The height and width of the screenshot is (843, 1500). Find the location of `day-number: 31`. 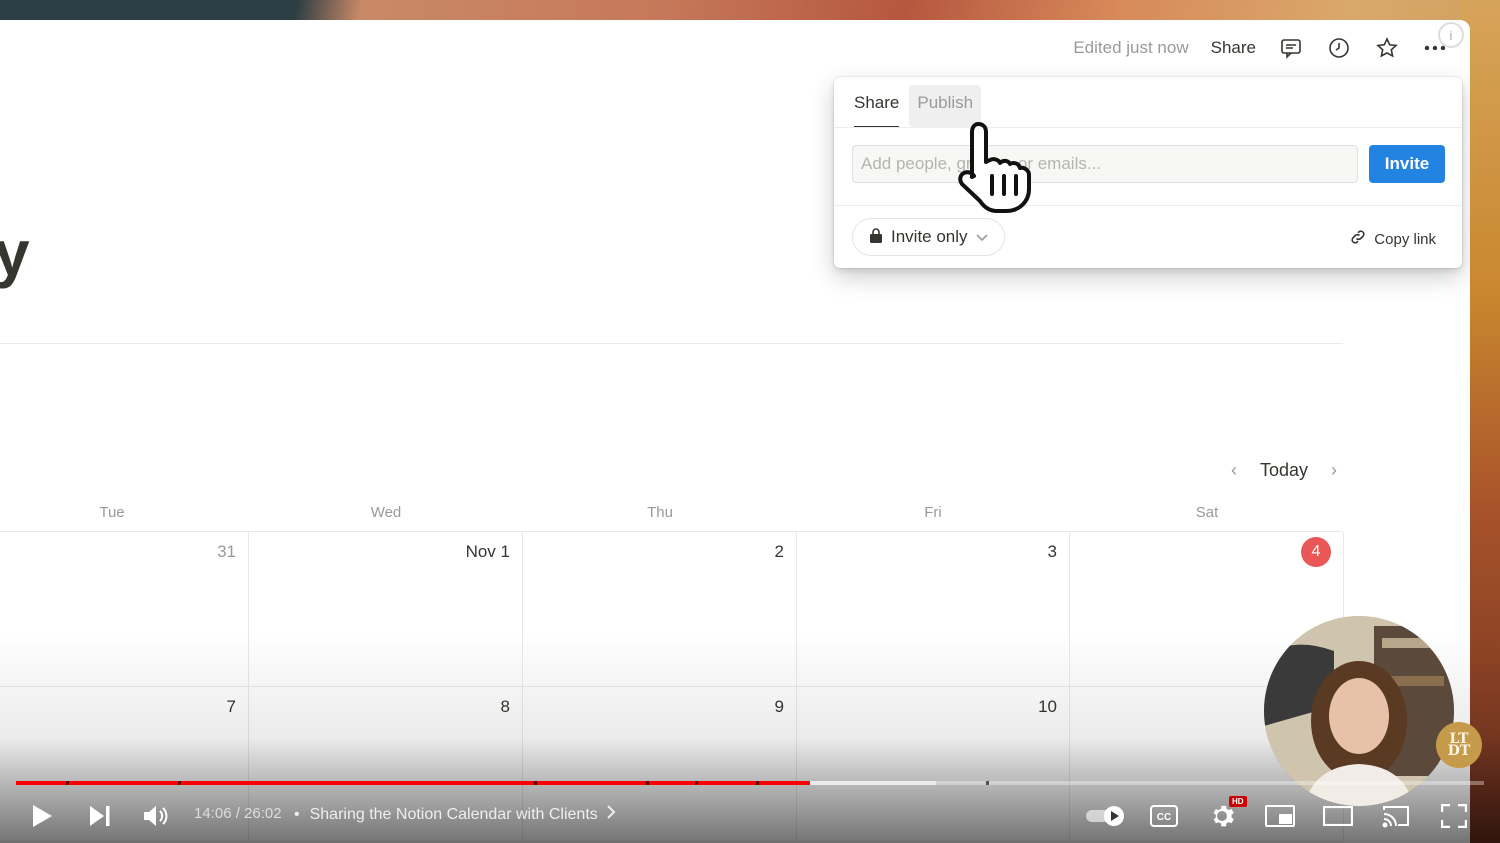

day-number: 31 is located at coordinates (226, 551).